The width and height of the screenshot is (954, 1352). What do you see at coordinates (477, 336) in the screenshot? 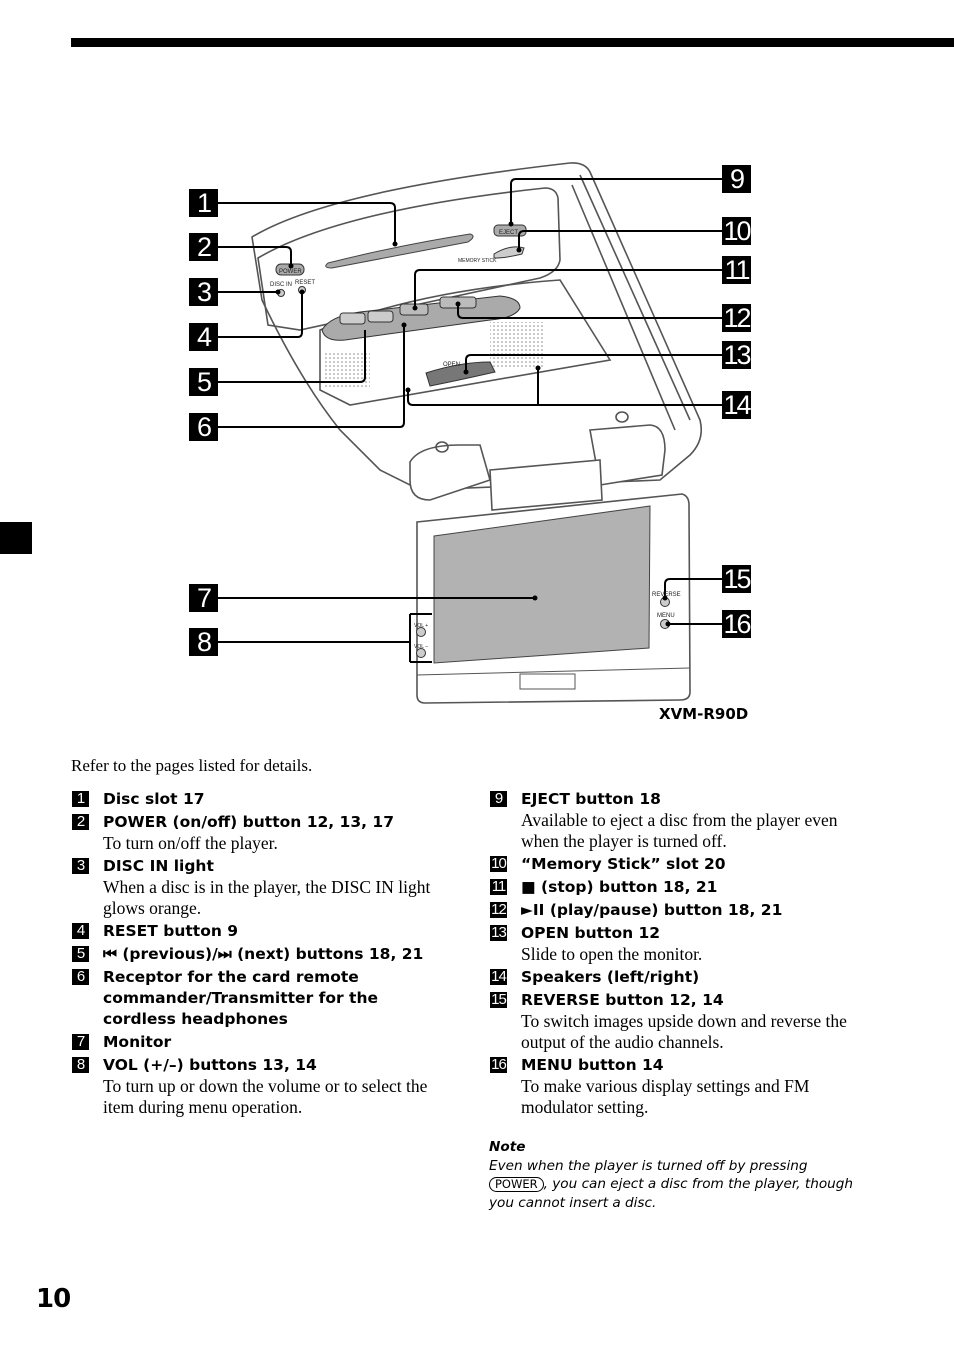
I see `ceiling-unit-body` at bounding box center [477, 336].